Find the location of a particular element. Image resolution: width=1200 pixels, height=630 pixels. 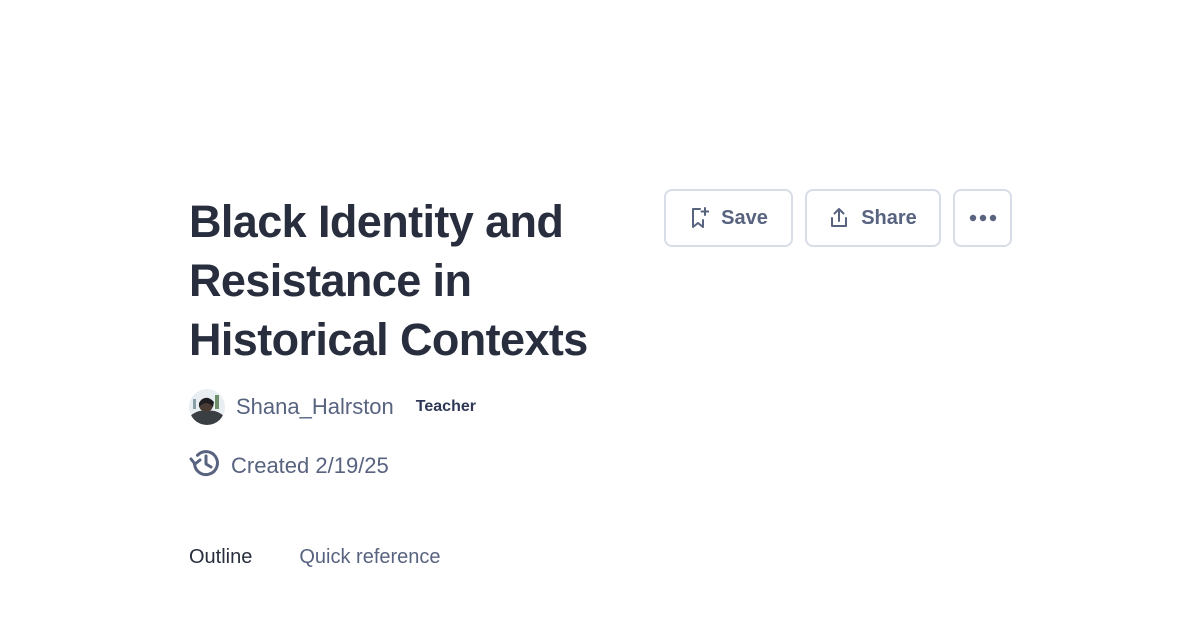

created-info: Created 2/19/25 is located at coordinates (289, 466).